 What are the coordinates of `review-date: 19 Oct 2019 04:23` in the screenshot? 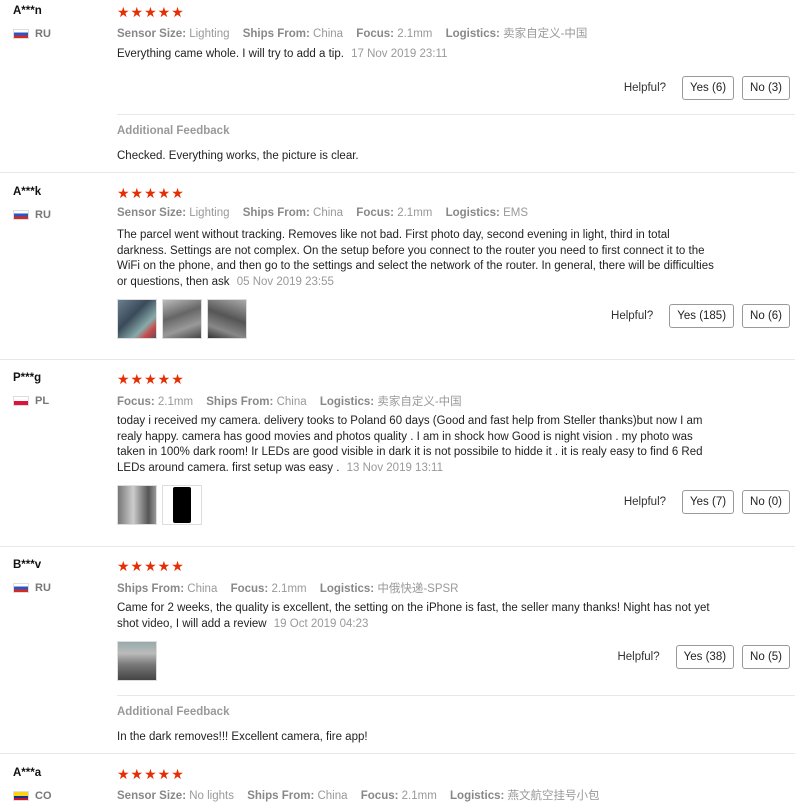 It's located at (321, 623).